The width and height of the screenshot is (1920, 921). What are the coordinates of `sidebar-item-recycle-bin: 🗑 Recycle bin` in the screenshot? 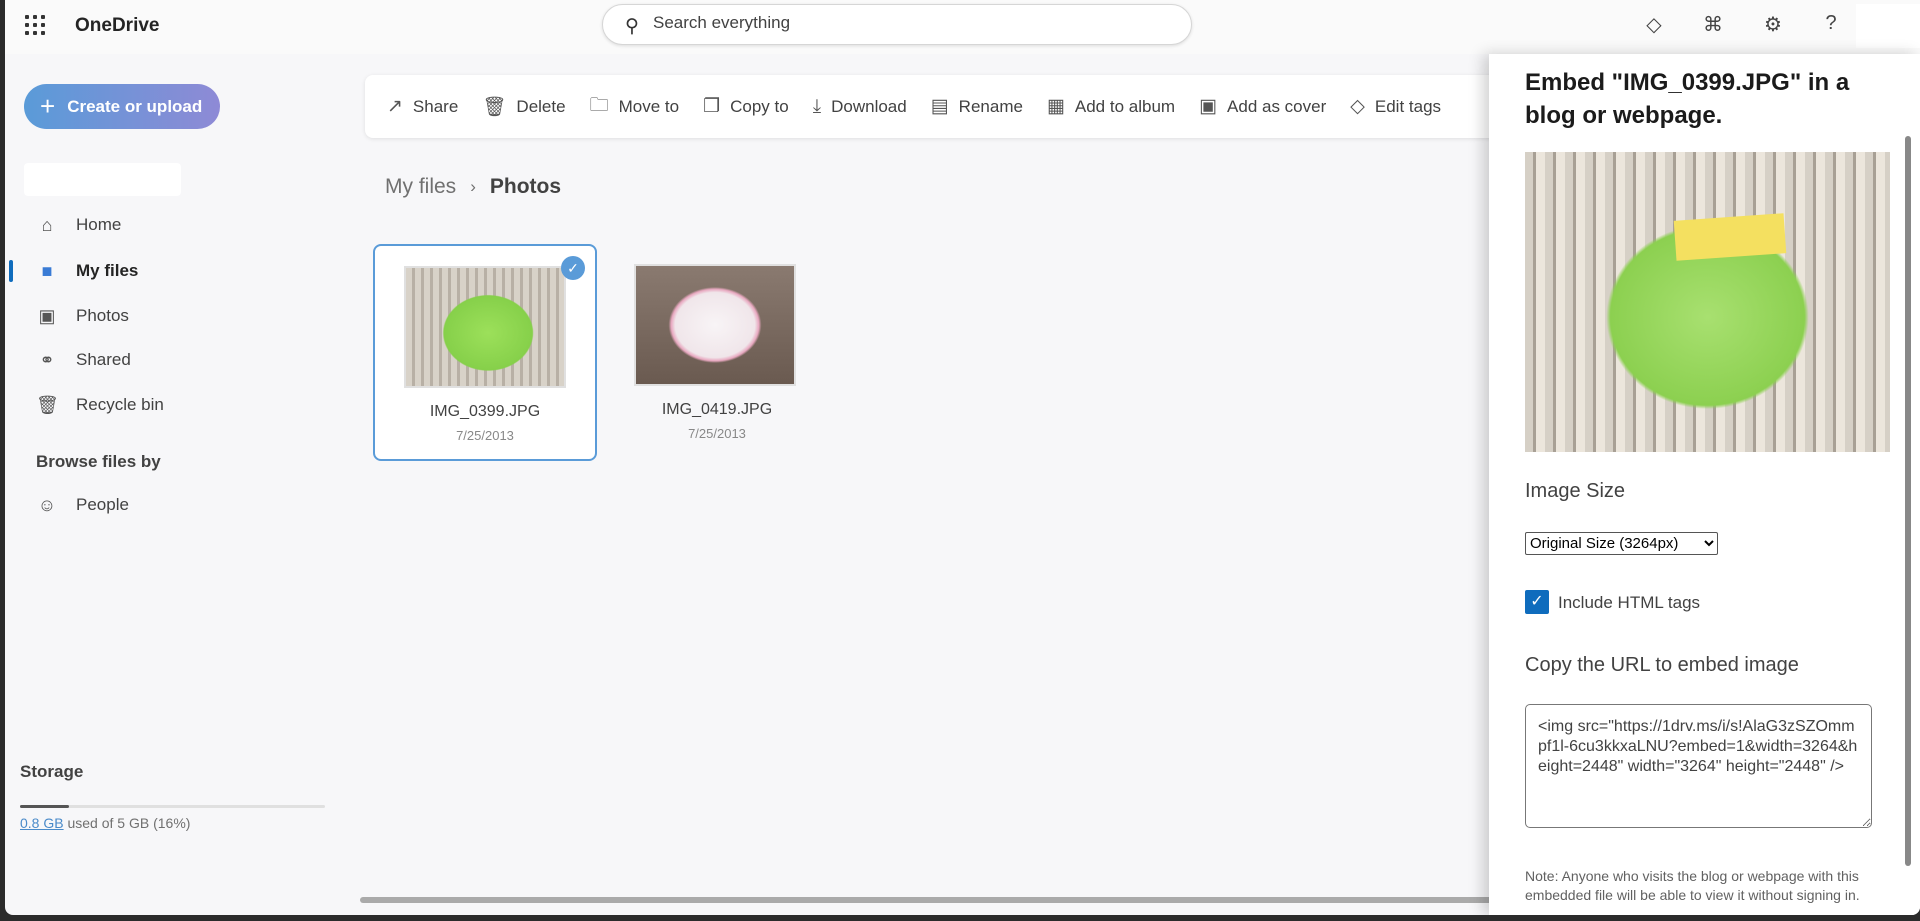 It's located at (84, 405).